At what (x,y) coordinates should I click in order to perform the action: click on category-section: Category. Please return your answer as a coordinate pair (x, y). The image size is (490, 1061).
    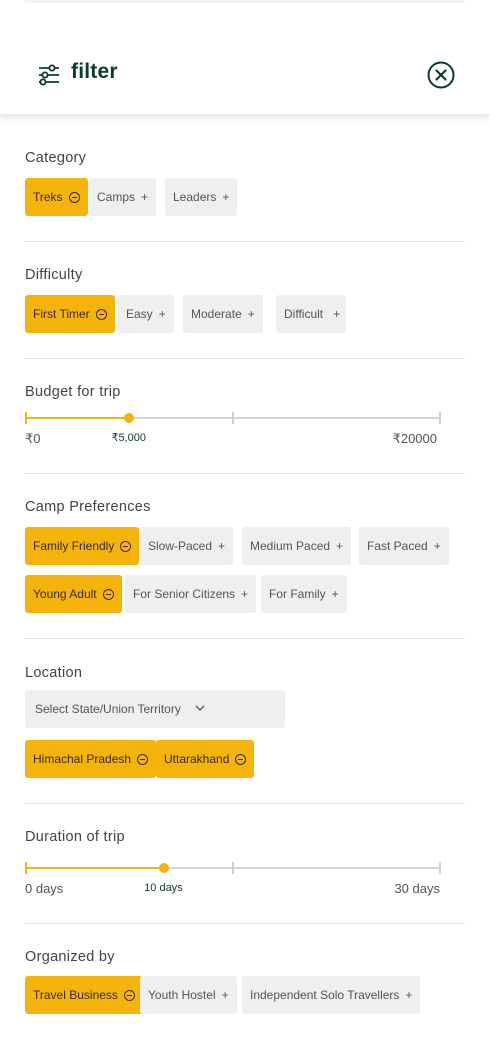
    Looking at the image, I should click on (245, 158).